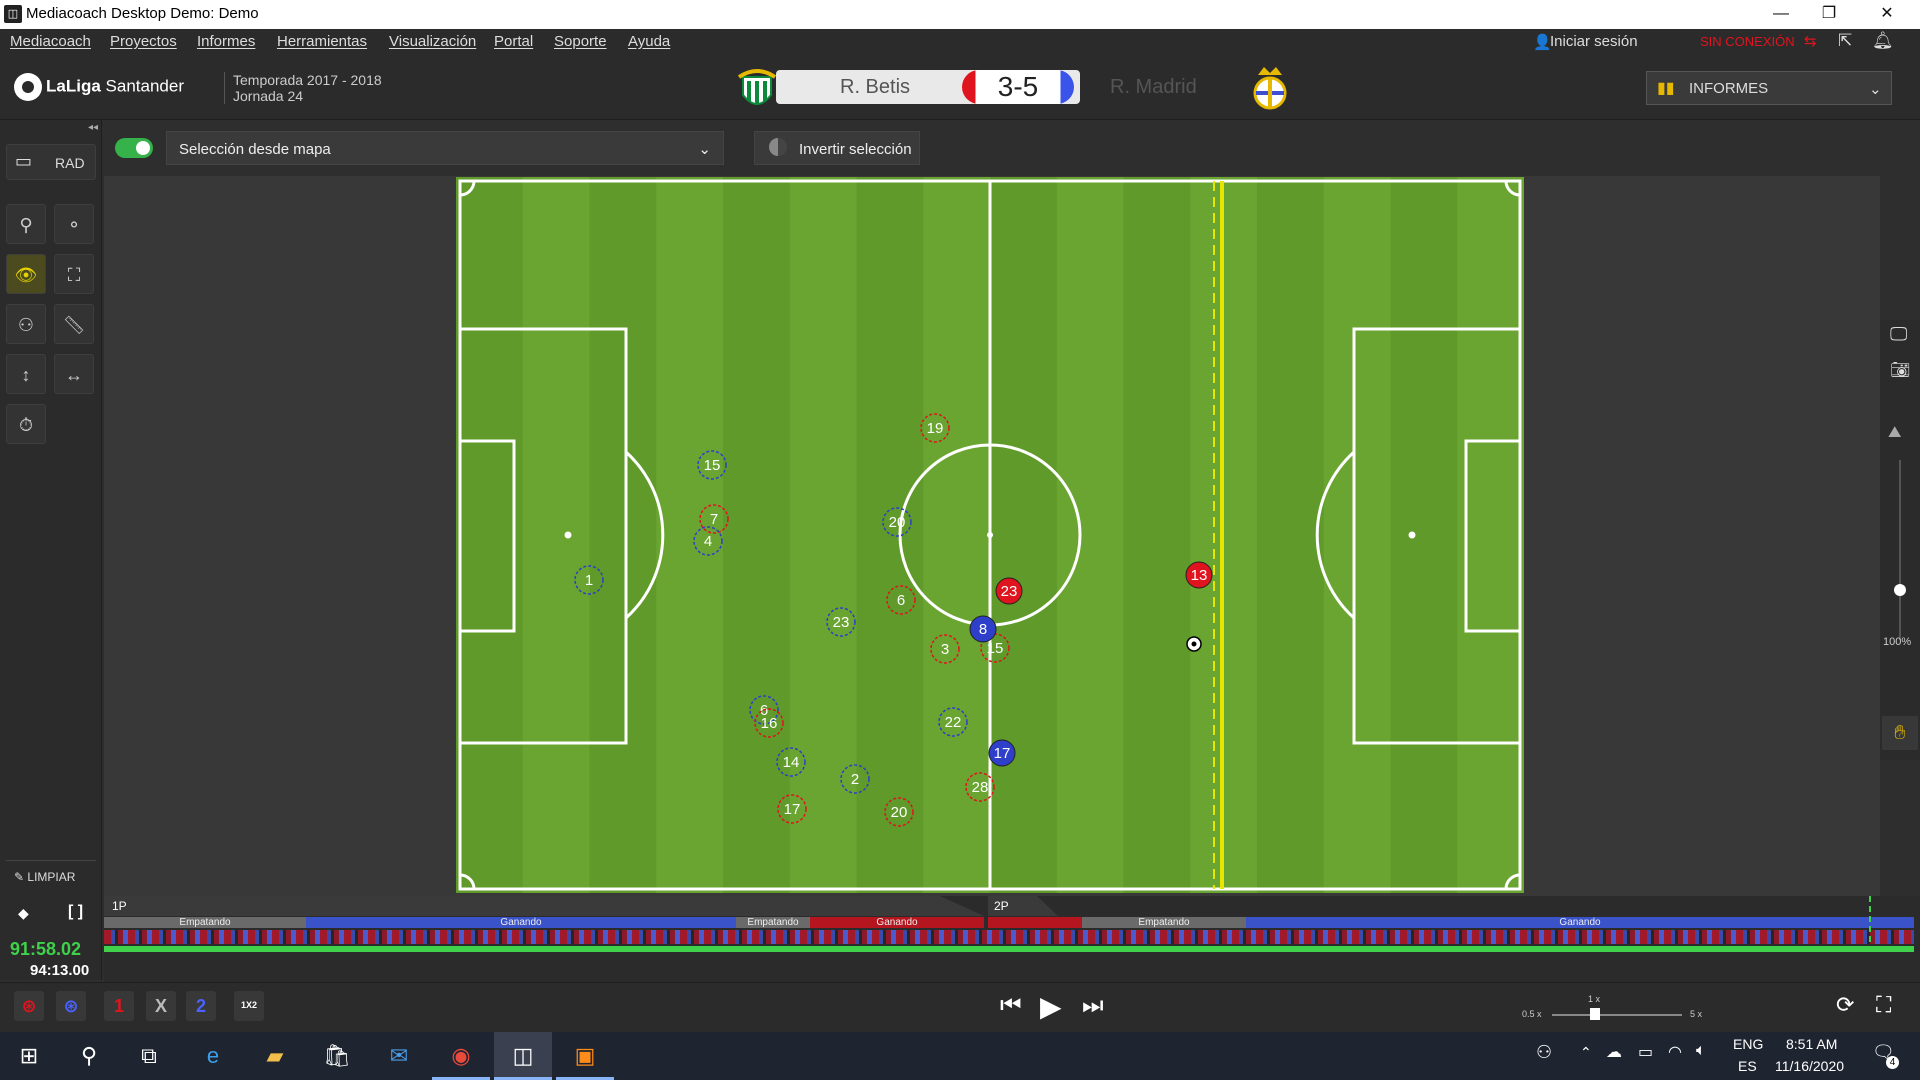  Describe the element at coordinates (580, 41) in the screenshot. I see `menu-soporte: Soporte` at that location.